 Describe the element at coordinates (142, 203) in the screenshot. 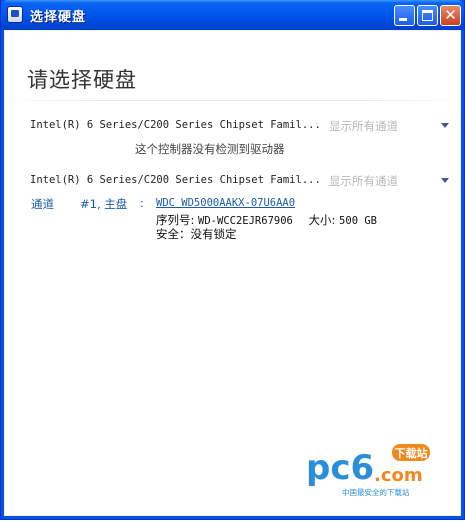

I see `channel-colon: :` at that location.